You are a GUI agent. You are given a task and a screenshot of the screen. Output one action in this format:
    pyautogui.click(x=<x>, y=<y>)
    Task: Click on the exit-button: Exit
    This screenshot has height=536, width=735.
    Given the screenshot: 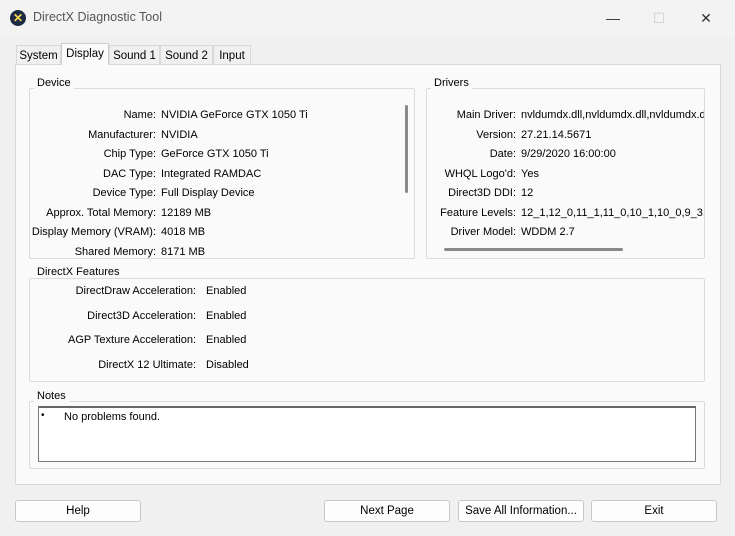 What is the action you would take?
    pyautogui.click(x=654, y=511)
    